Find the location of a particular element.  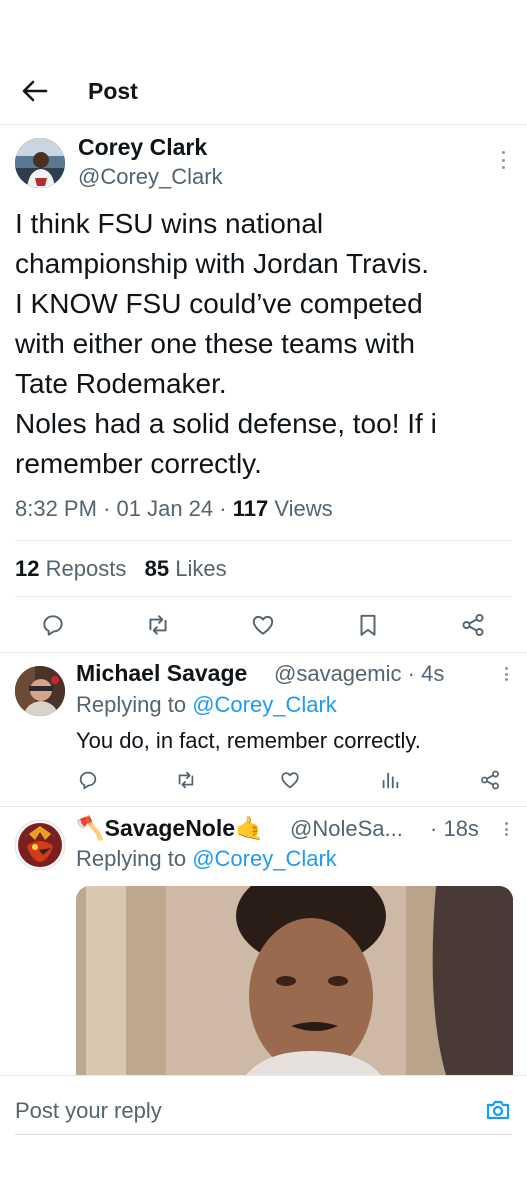

reposts-count: 12 is located at coordinates (27, 568).